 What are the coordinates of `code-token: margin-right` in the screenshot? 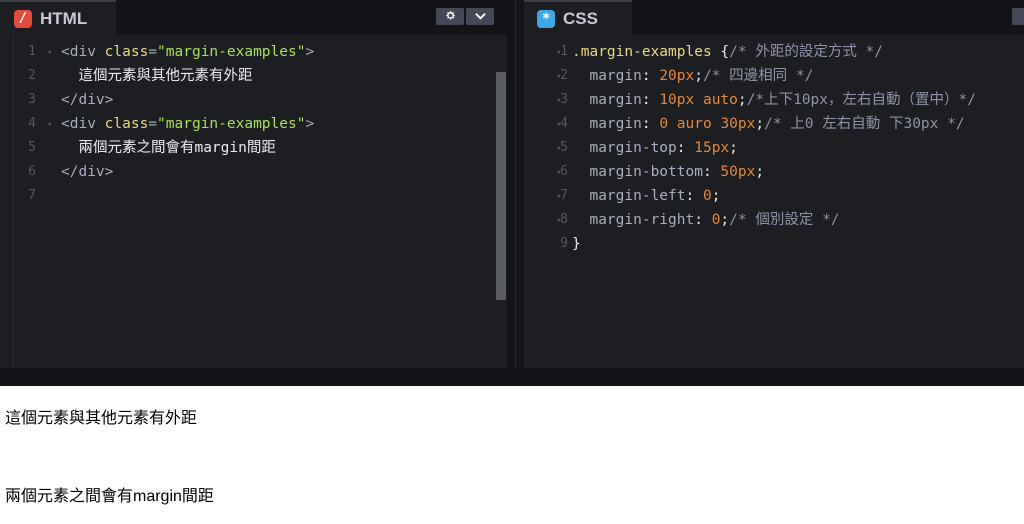 It's located at (633, 220).